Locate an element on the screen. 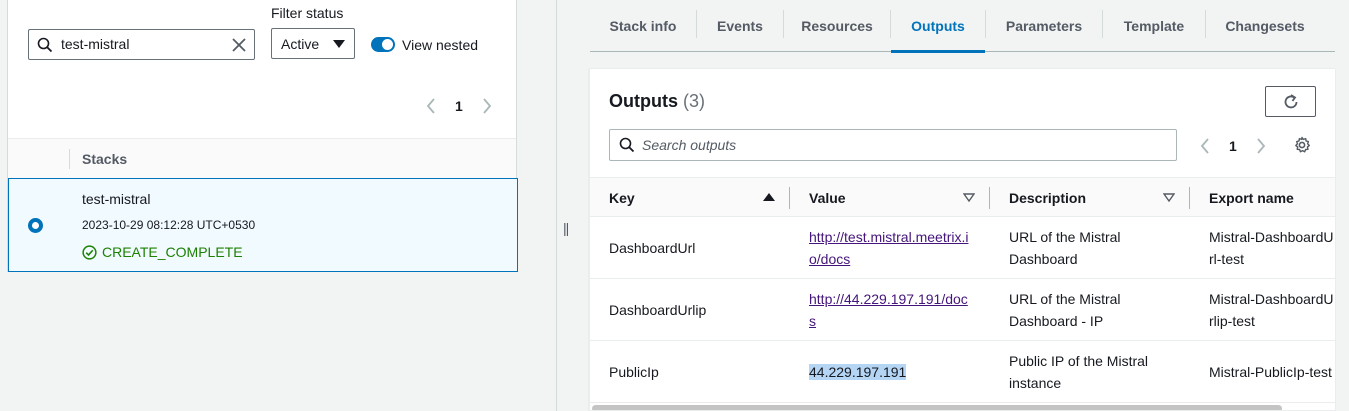 This screenshot has width=1349, height=411. output-value: 44.229.197.191 is located at coordinates (858, 372).